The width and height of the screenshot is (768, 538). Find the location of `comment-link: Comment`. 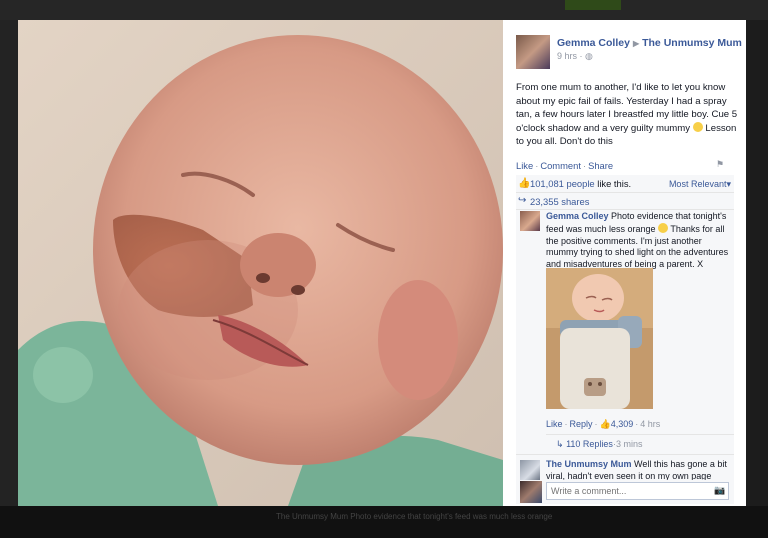

comment-link: Comment is located at coordinates (560, 165).